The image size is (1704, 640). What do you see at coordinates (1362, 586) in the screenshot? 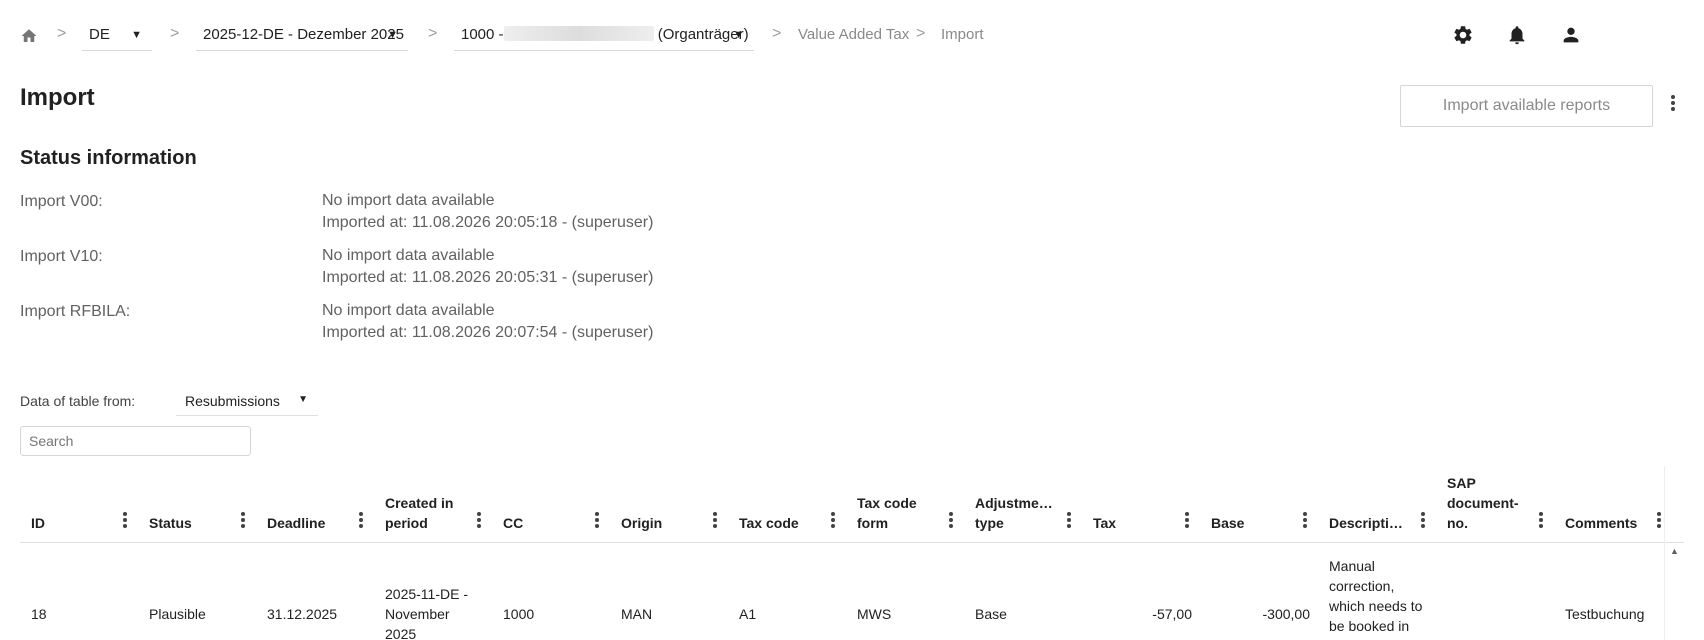
I see `cell-text-line: correction,` at bounding box center [1362, 586].